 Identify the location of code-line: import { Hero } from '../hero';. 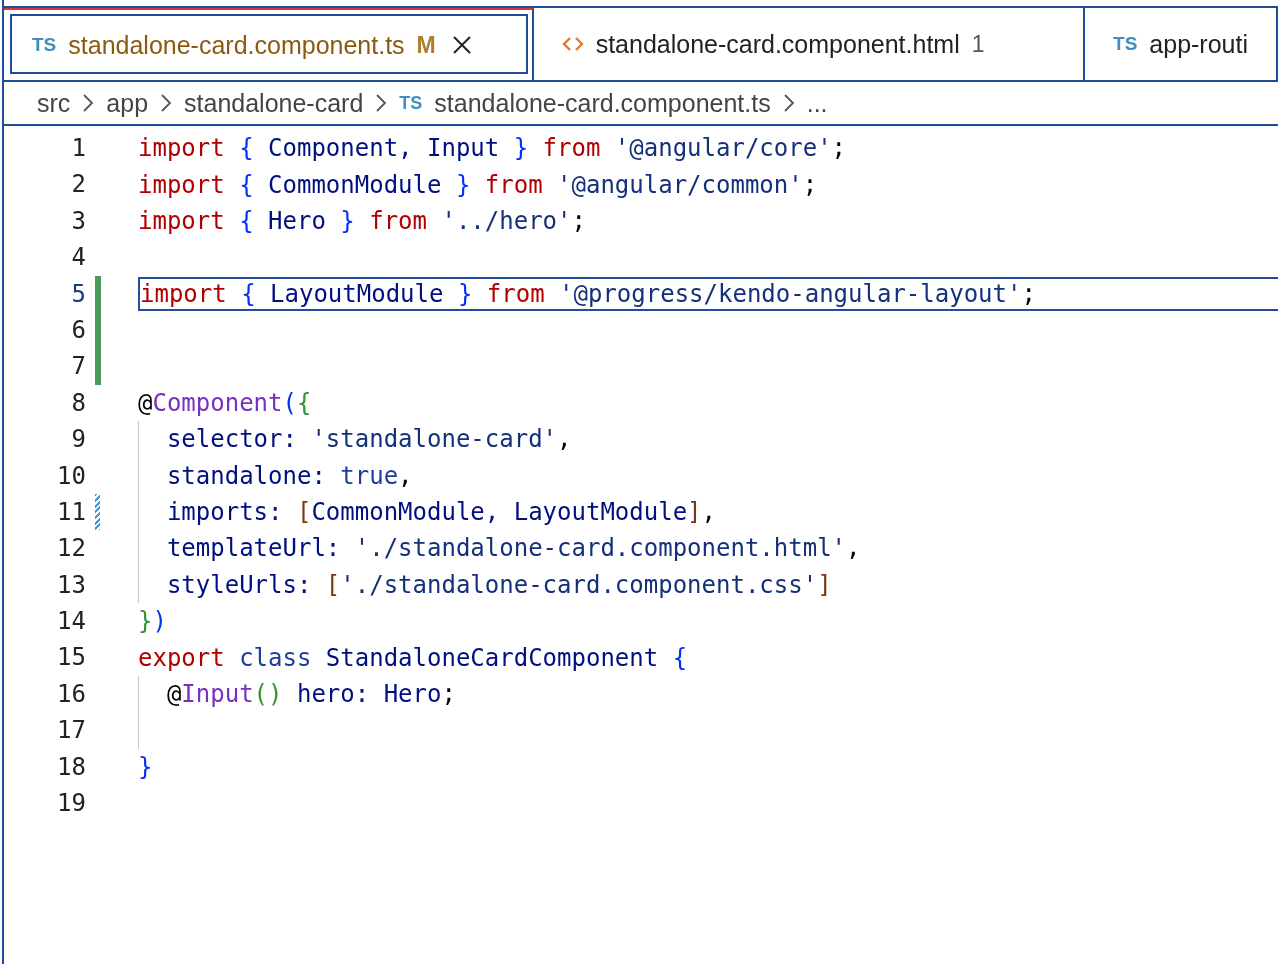
(362, 220).